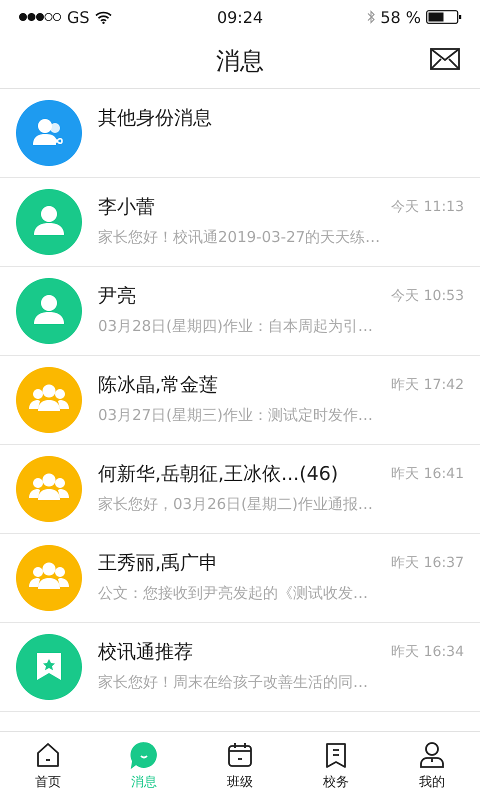 This screenshot has width=480, height=800. Describe the element at coordinates (40, 17) in the screenshot. I see `signal-icon` at that location.